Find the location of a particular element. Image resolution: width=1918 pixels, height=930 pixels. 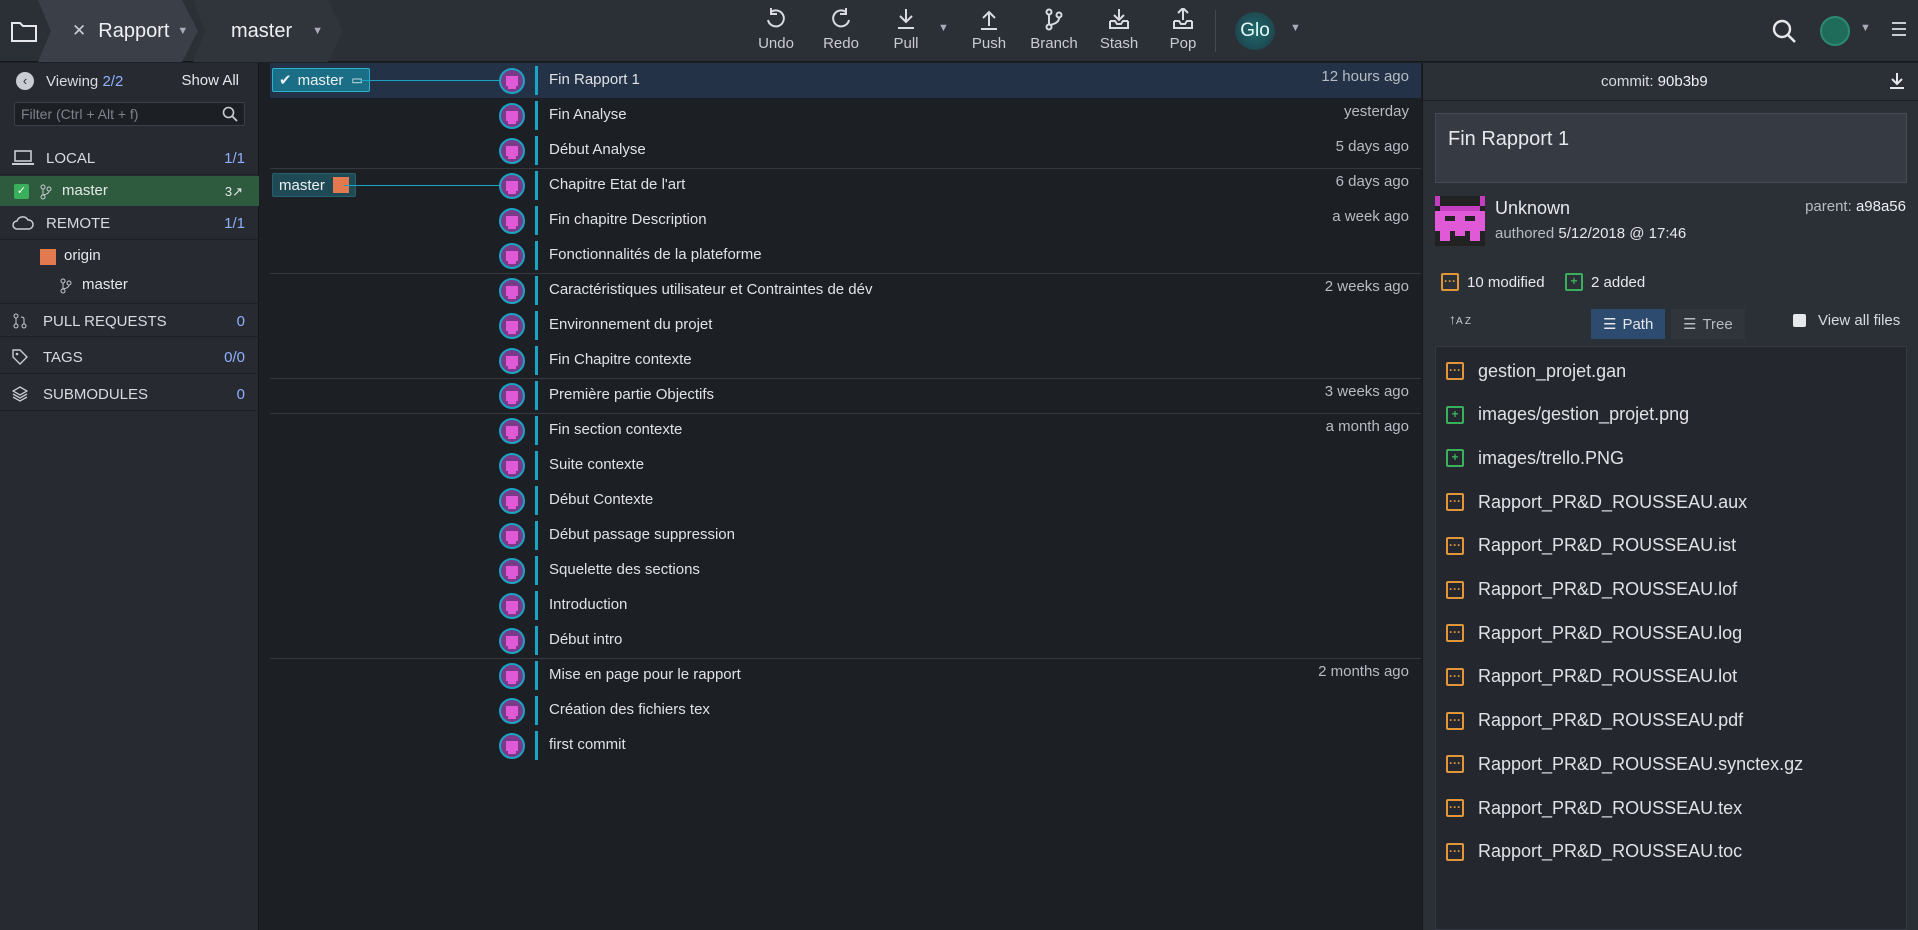

section-local: LOCAL 1/1 is located at coordinates (129, 158).